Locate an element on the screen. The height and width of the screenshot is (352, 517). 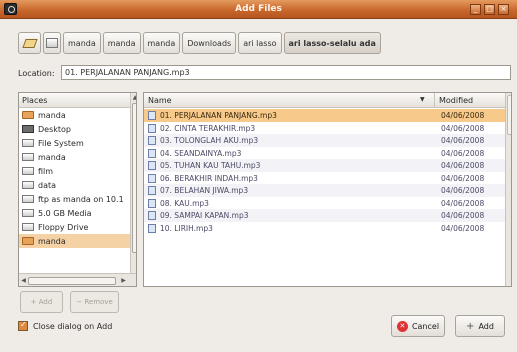
type-location-toggle-button is located at coordinates (29, 43).